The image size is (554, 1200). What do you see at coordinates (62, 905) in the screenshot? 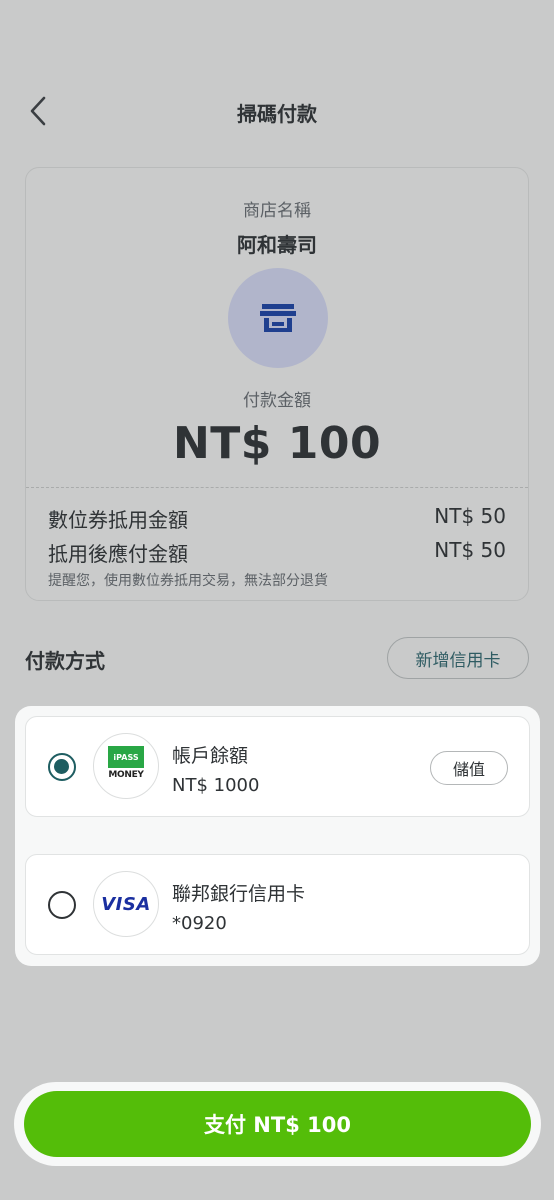
I see `radio-unselected` at bounding box center [62, 905].